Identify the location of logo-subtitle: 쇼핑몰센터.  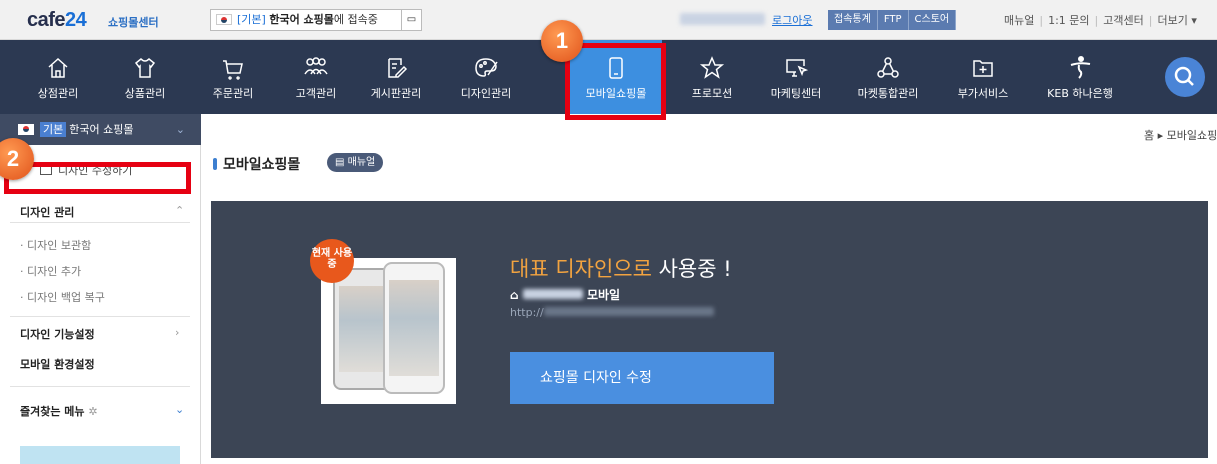
(133, 22).